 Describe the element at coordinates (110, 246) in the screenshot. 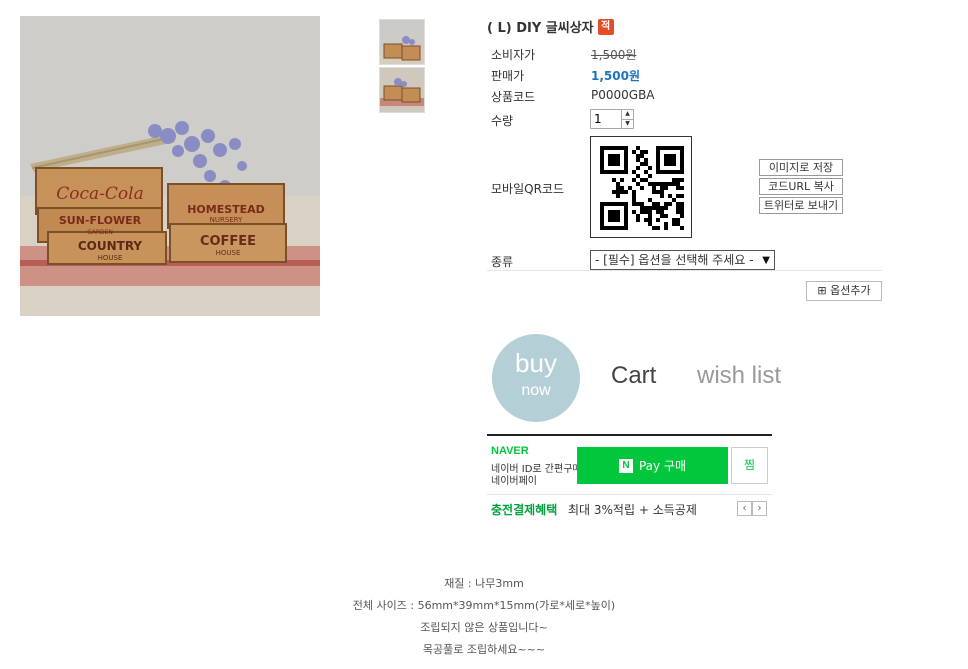

I see `svg-text: COUNTRY` at that location.